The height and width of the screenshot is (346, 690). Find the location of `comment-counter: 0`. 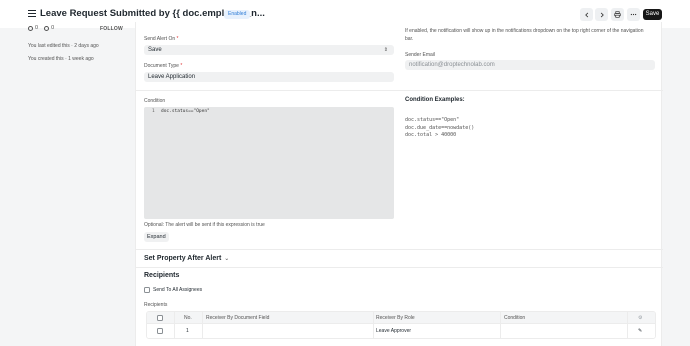

comment-counter: 0 is located at coordinates (49, 28).